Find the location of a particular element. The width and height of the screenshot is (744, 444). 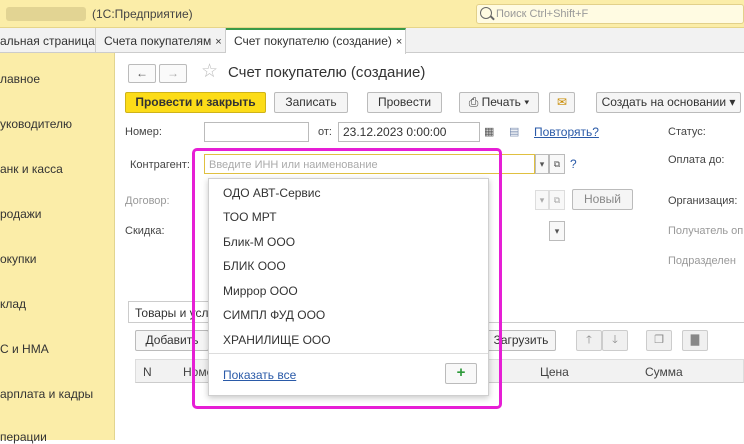

tab-label: Счет покупателю (создание) is located at coordinates (313, 41).